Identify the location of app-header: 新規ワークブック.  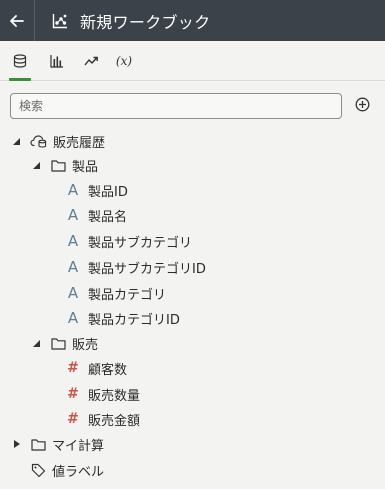
(192, 20).